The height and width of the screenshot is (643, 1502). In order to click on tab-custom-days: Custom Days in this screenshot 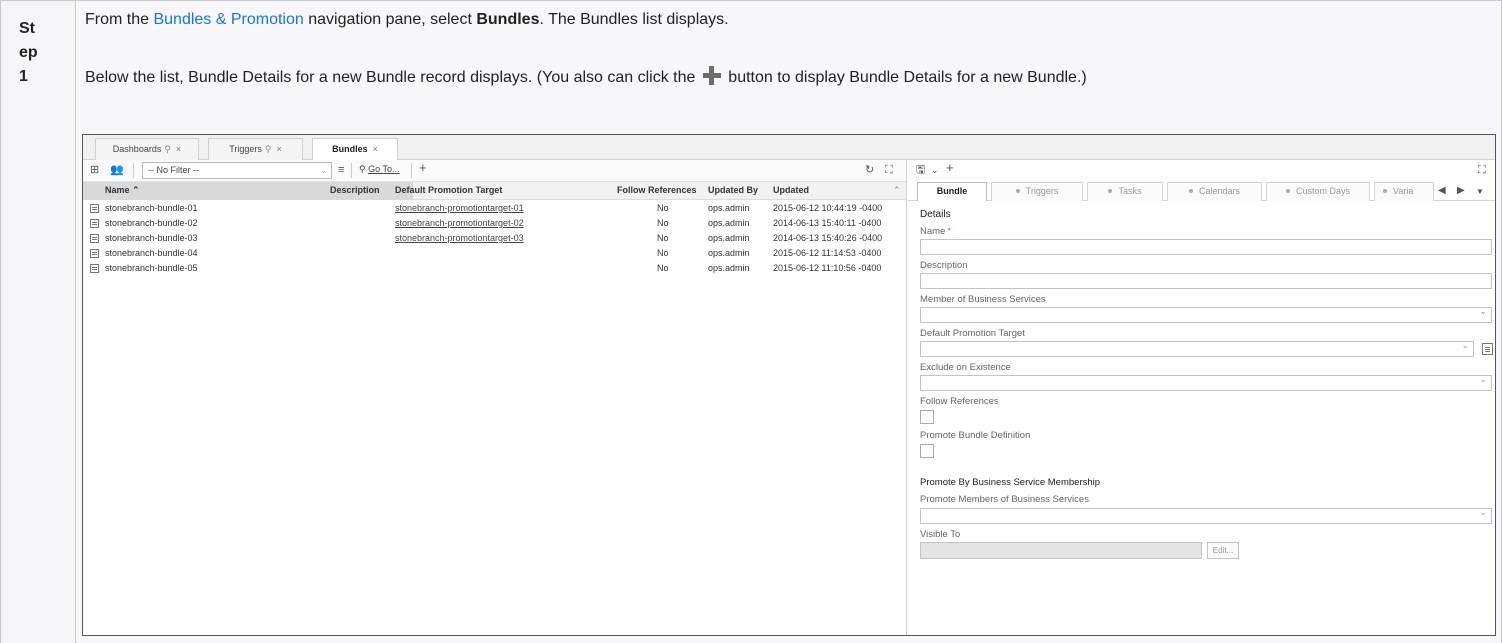, I will do `click(1318, 191)`.